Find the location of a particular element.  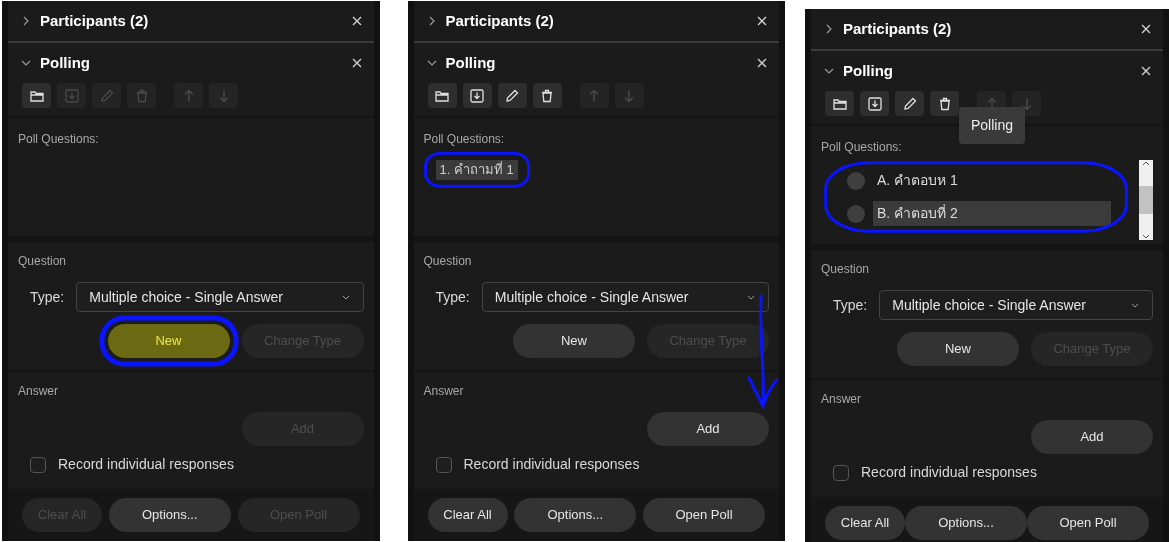

scrollbar is located at coordinates (1146, 200).